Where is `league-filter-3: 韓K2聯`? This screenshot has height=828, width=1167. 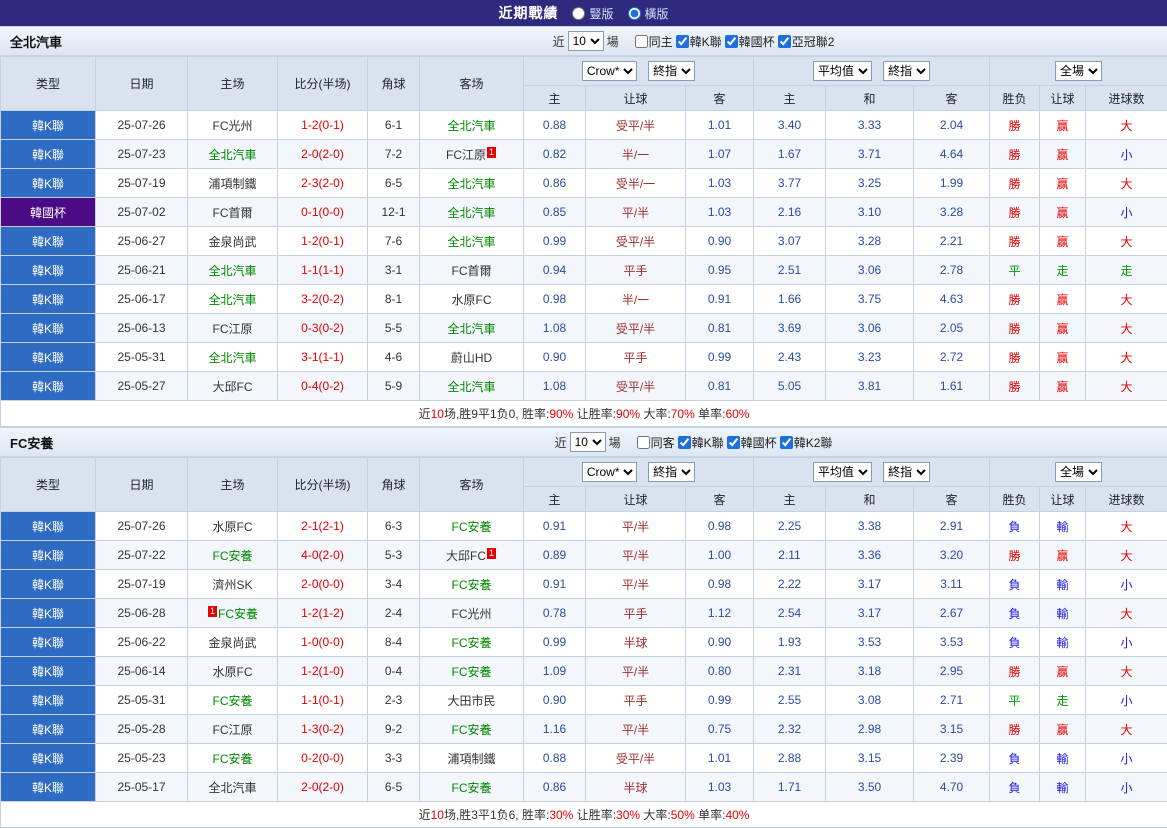 league-filter-3: 韓K2聯 is located at coordinates (806, 442).